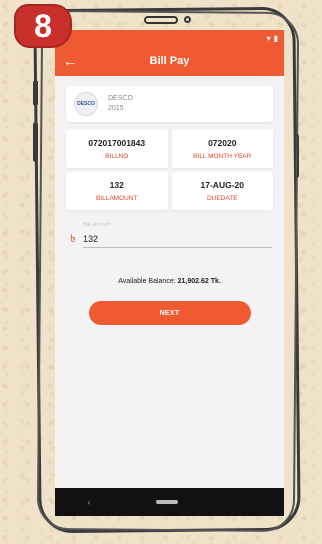 The image size is (322, 544). I want to click on taka-icon: ৳, so click(73, 238).